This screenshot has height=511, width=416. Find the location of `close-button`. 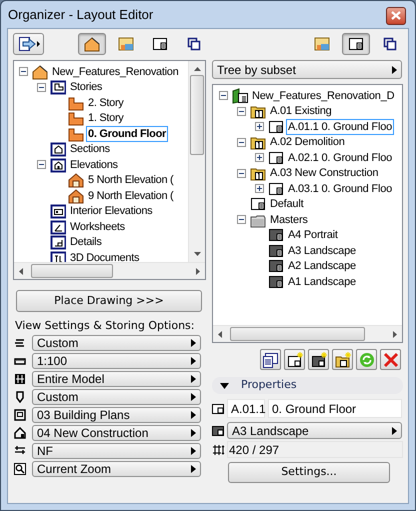

close-button is located at coordinates (396, 15).